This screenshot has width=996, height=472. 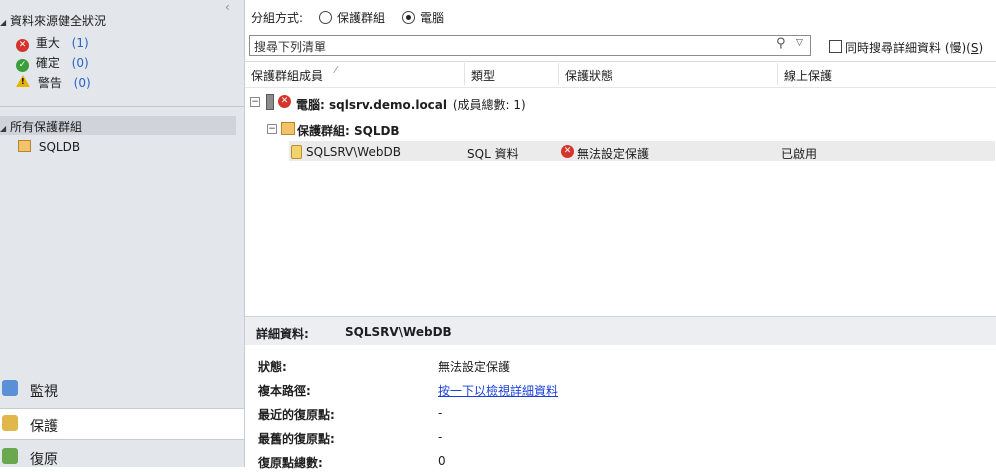 What do you see at coordinates (287, 75) in the screenshot?
I see `column-header-member: 保護群組成員` at bounding box center [287, 75].